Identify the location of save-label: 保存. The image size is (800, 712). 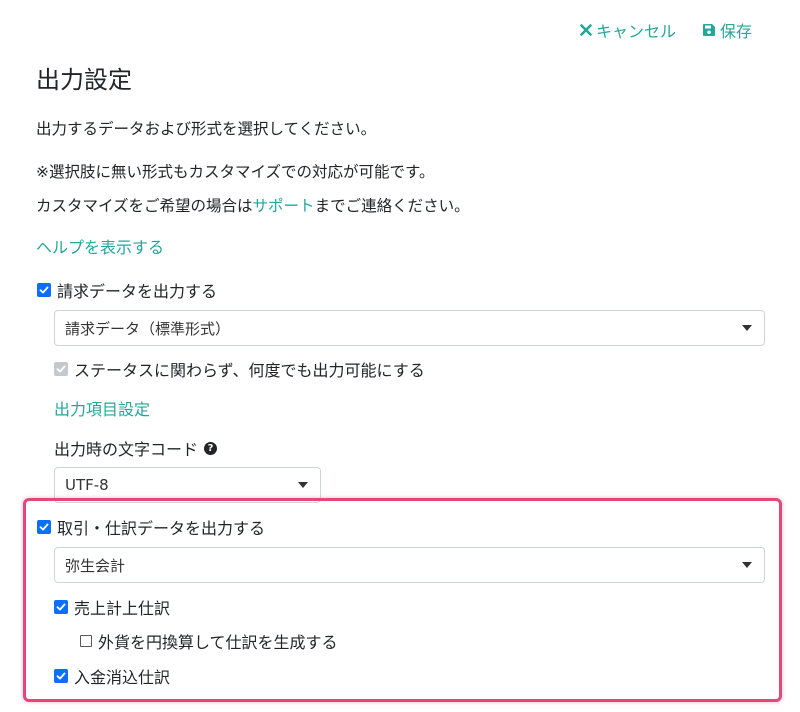
(735, 31).